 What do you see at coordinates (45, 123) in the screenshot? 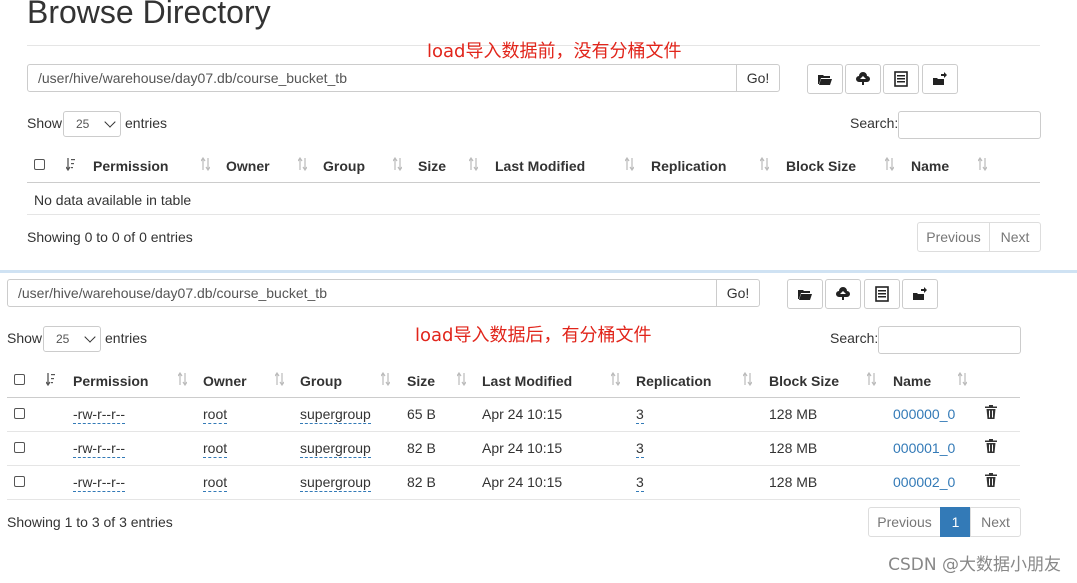
I see `show-label: Show` at bounding box center [45, 123].